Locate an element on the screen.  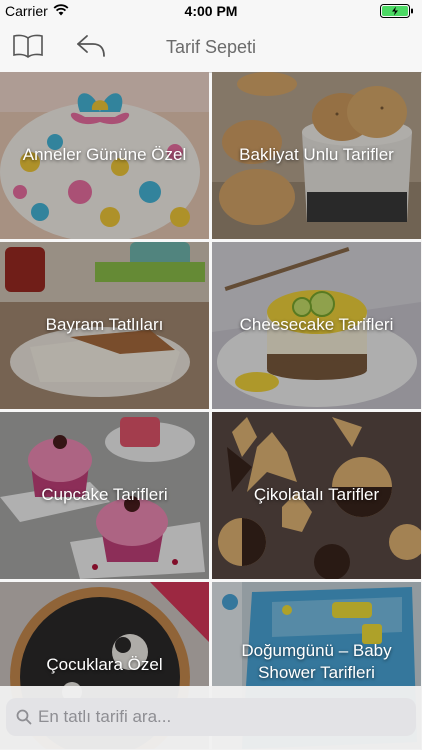
category-tile-cupcake: Cupcake Tarifleri is located at coordinates (104, 495).